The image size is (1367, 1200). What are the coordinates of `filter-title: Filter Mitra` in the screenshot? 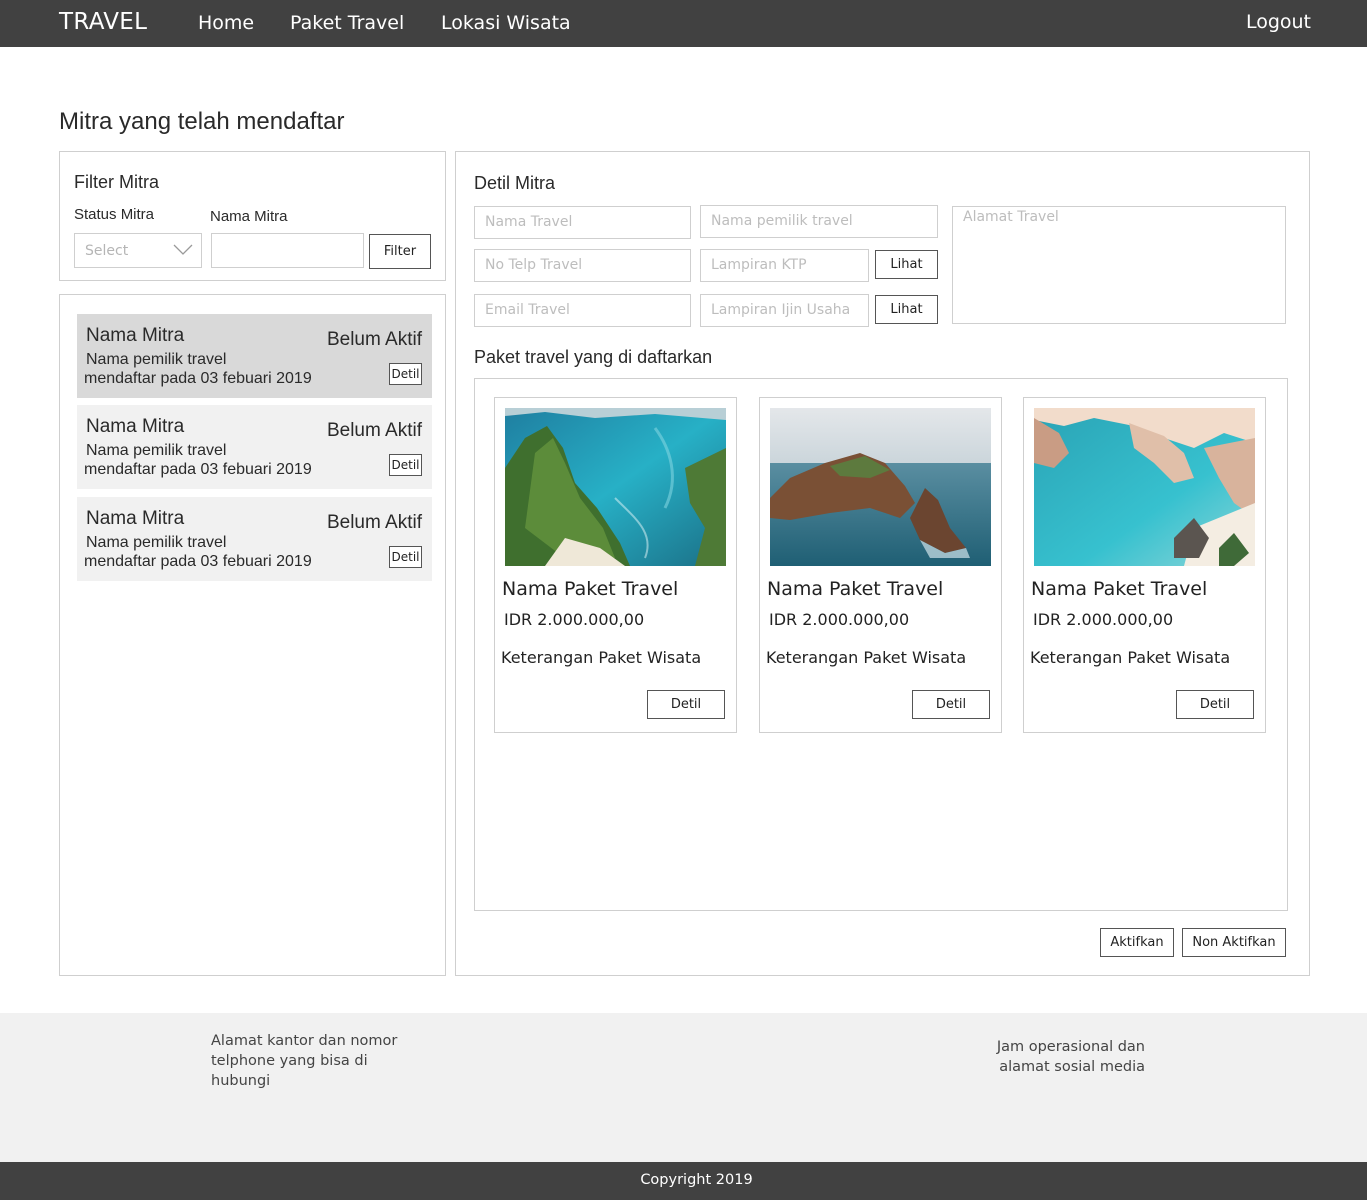 It's located at (116, 182).